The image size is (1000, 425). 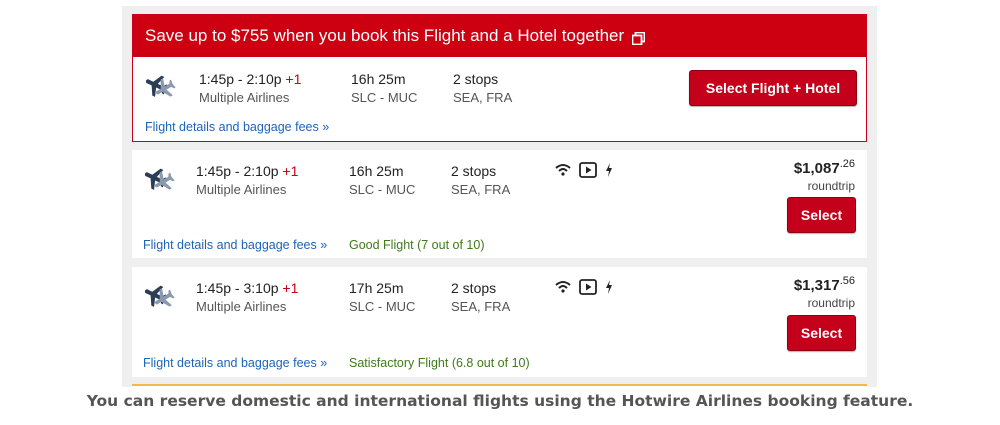 What do you see at coordinates (247, 288) in the screenshot?
I see `flight-times: 1:45p - 3:10p +1` at bounding box center [247, 288].